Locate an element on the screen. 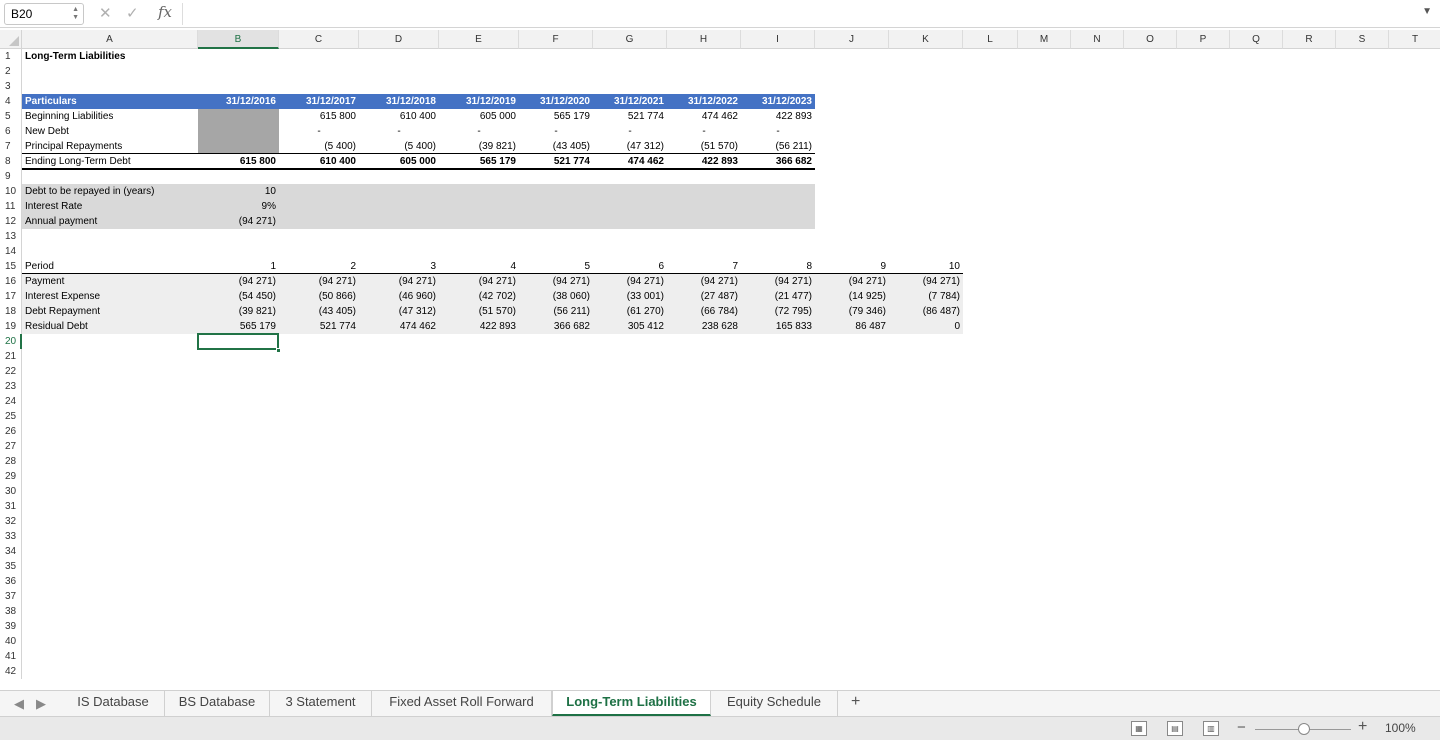 The height and width of the screenshot is (740, 1440). column-header-k: K is located at coordinates (926, 39).